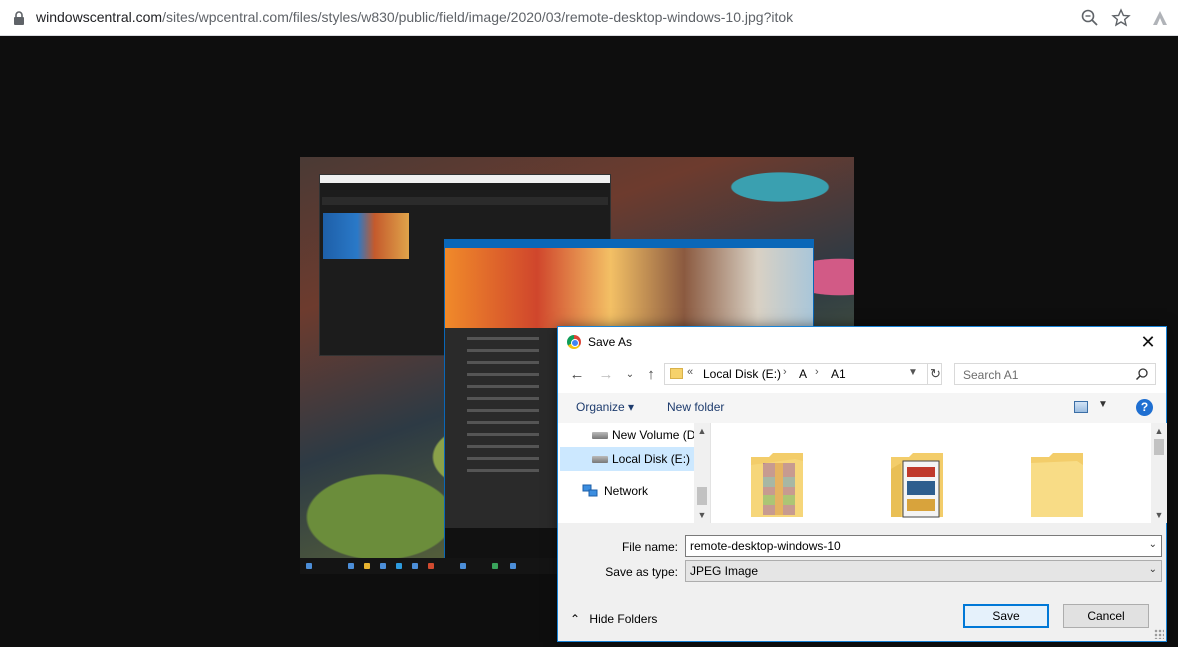 Image resolution: width=1178 pixels, height=647 pixels. Describe the element at coordinates (702, 473) in the screenshot. I see `nav-scrollbar: ▲ ▼` at that location.